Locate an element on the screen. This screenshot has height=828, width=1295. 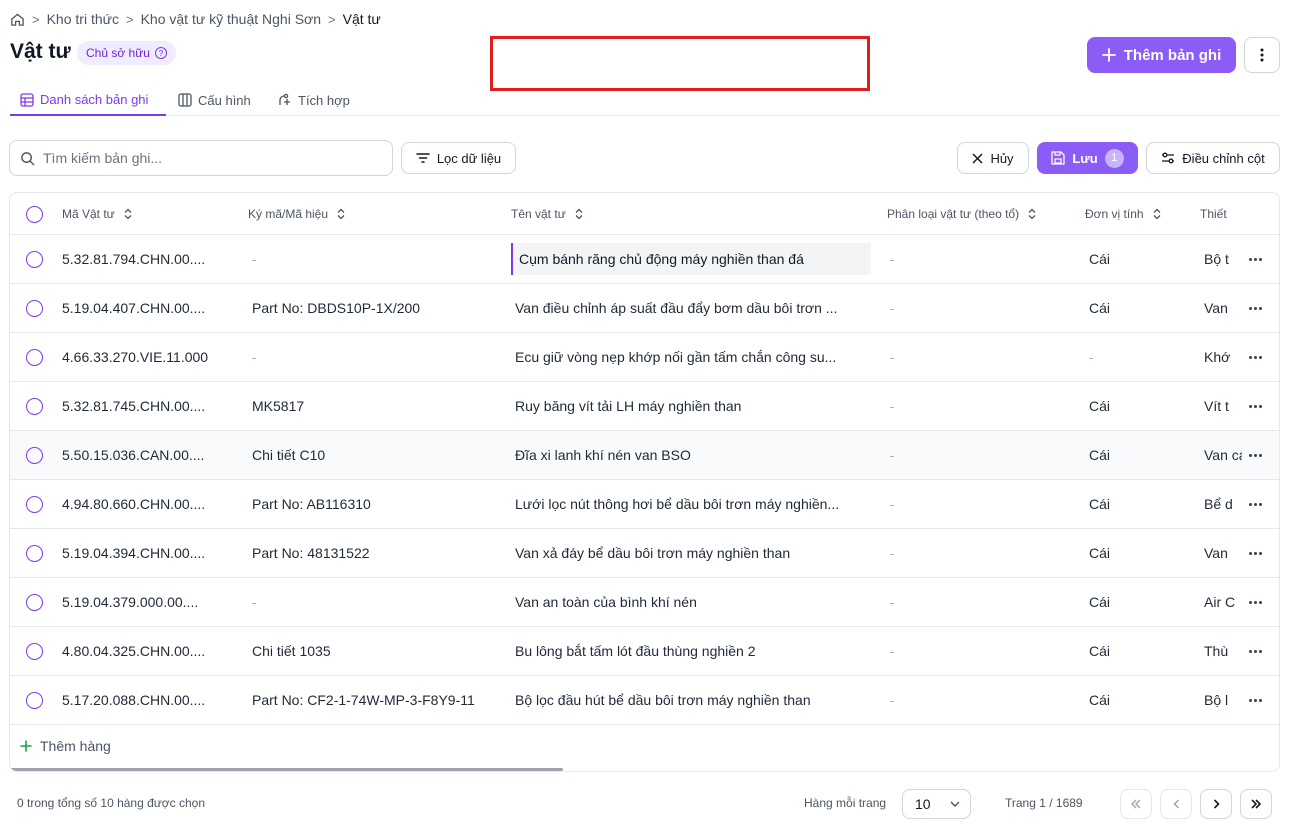
breadcrumb-item: Kho tri thức is located at coordinates (83, 19).